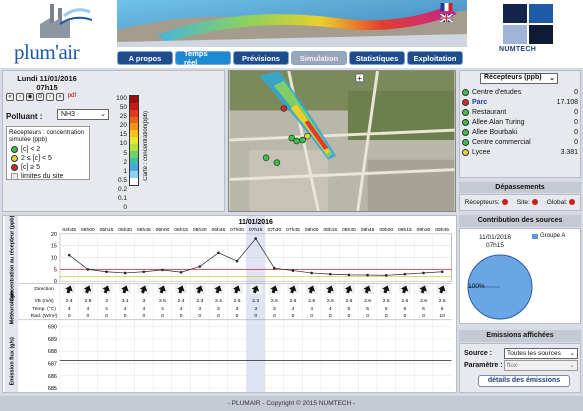  What do you see at coordinates (219, 230) in the screenshot?
I see `time-header-label: 06h45` at bounding box center [219, 230].